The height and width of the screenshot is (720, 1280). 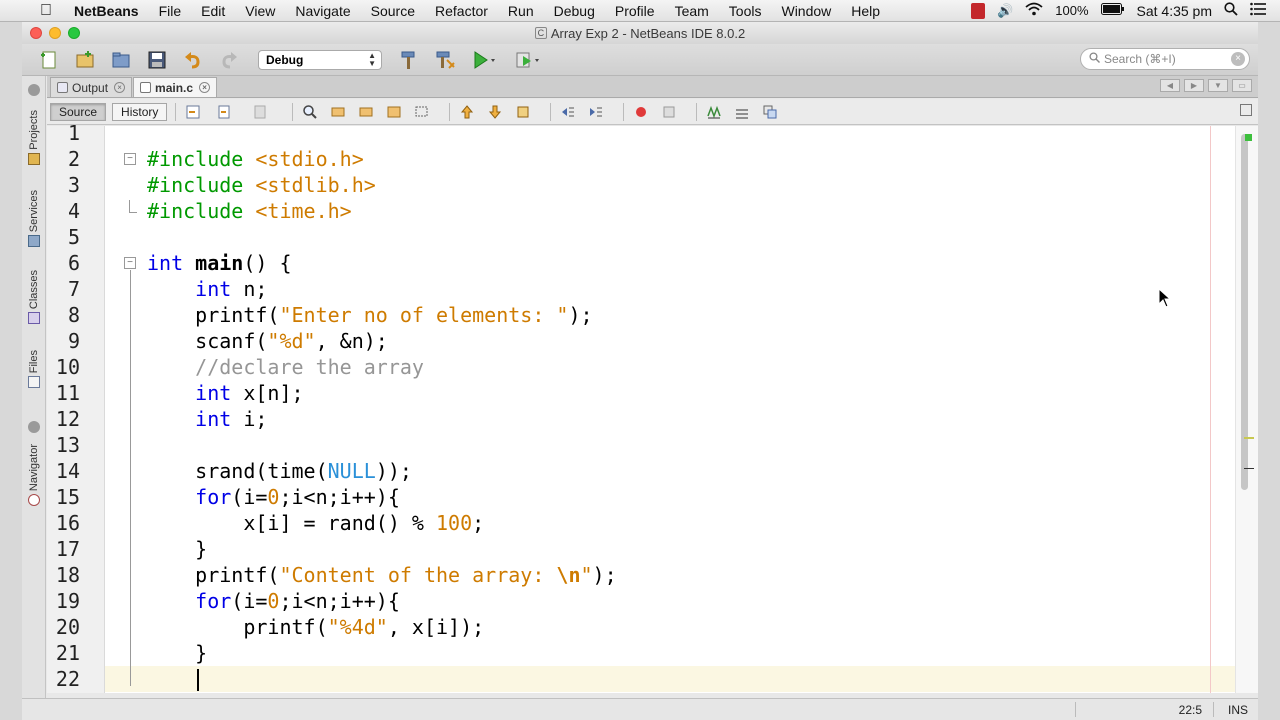 What do you see at coordinates (485, 60) in the screenshot?
I see `run-button` at bounding box center [485, 60].